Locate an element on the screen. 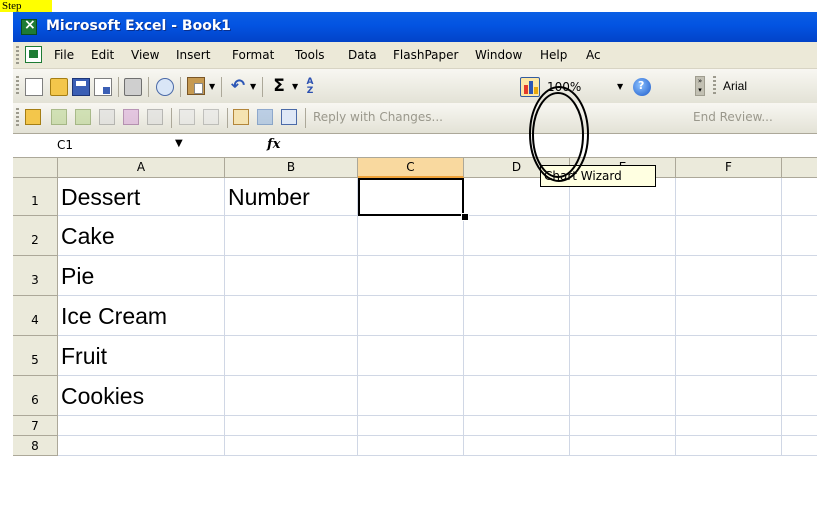 This screenshot has width=817, height=516. show-comments-icon is located at coordinates (155, 117).